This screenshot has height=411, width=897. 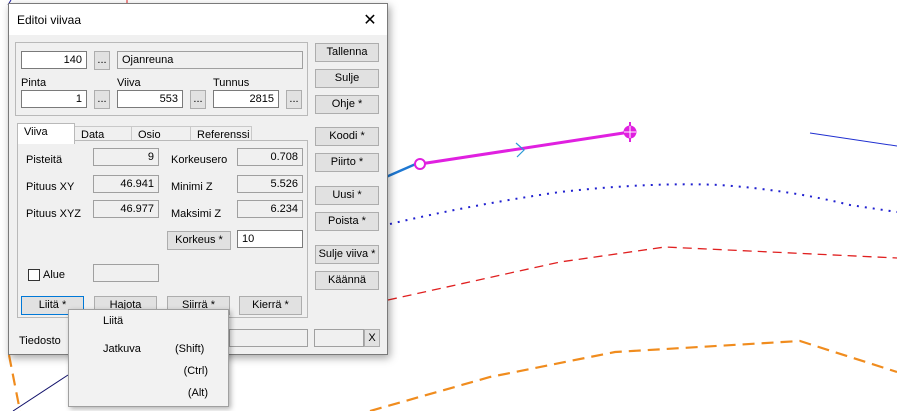 I want to click on pisteita-value: 9, so click(x=126, y=157).